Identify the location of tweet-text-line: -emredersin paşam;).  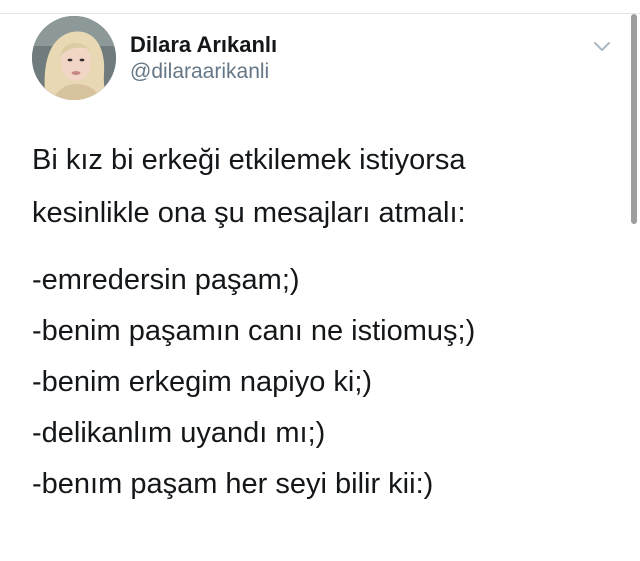
(166, 280).